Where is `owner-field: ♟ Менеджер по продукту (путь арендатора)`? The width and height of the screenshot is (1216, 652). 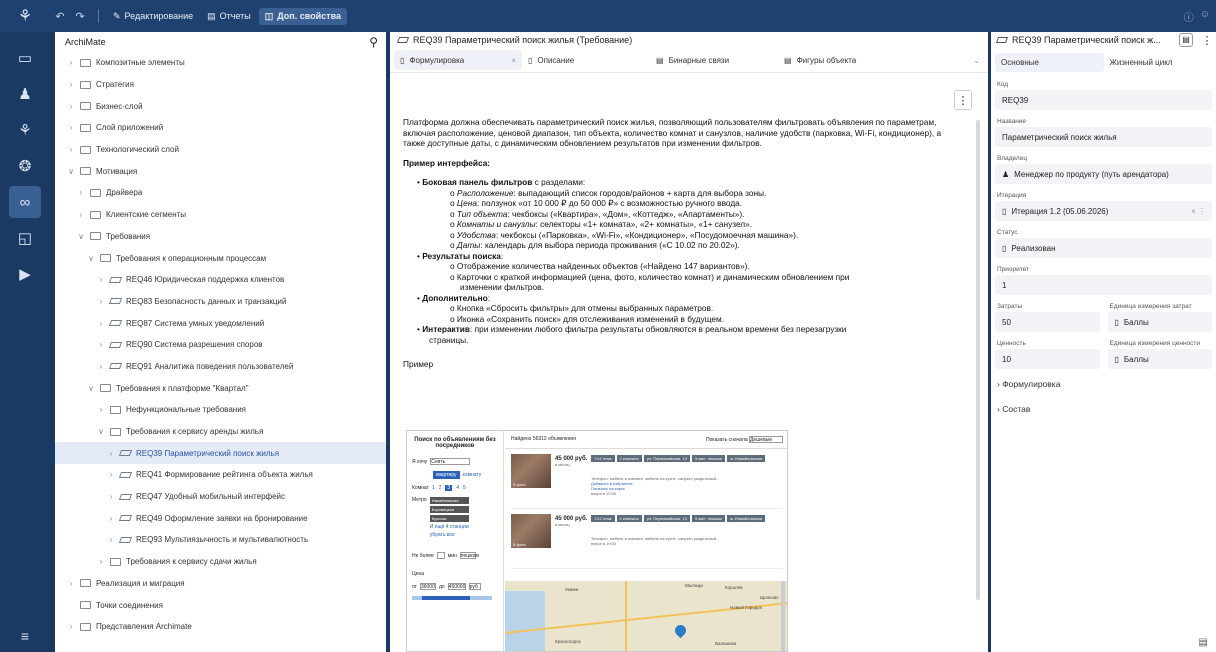 owner-field: ♟ Менеджер по продукту (путь арендатора) is located at coordinates (1103, 174).